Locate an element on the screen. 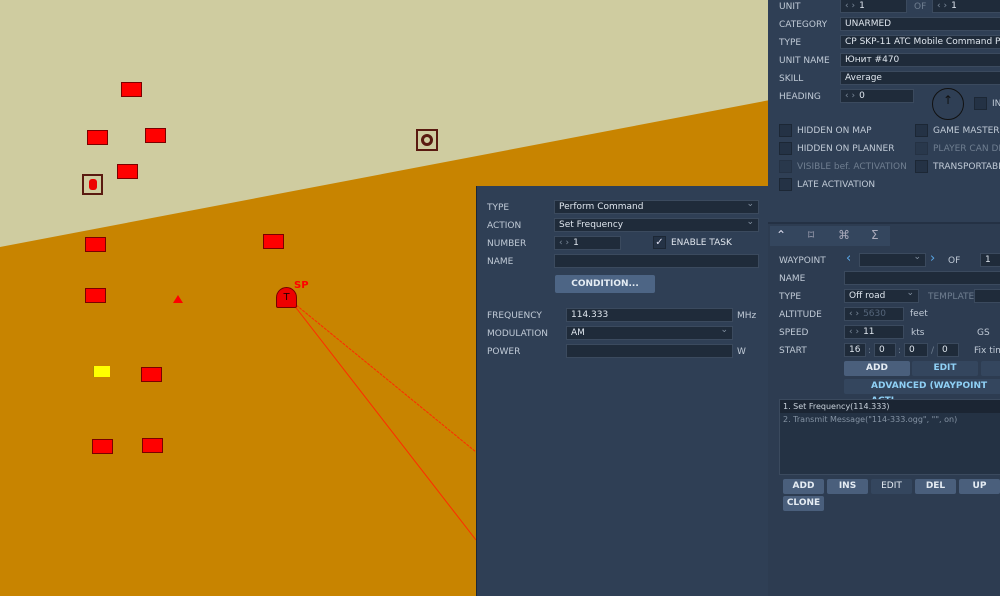  category-value: UNARMED is located at coordinates (920, 24).